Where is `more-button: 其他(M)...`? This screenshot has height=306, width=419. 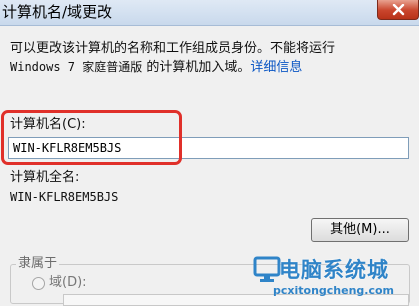 more-button: 其他(M)... is located at coordinates (360, 230).